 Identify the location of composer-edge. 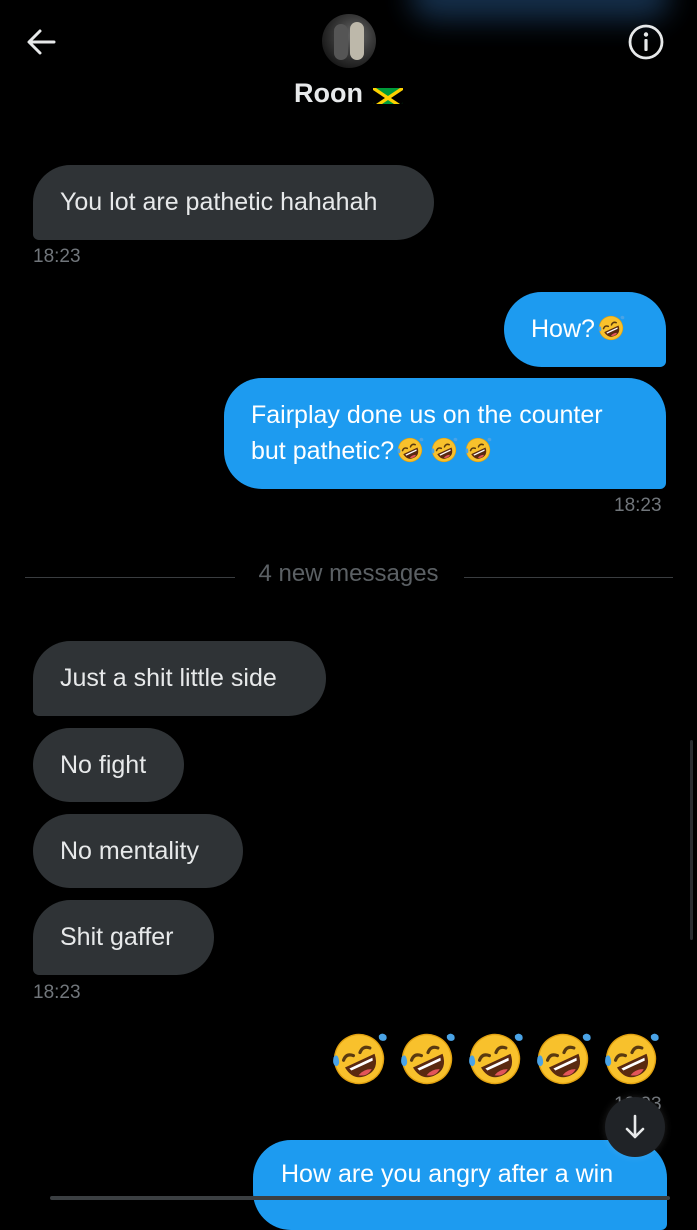
(360, 1198).